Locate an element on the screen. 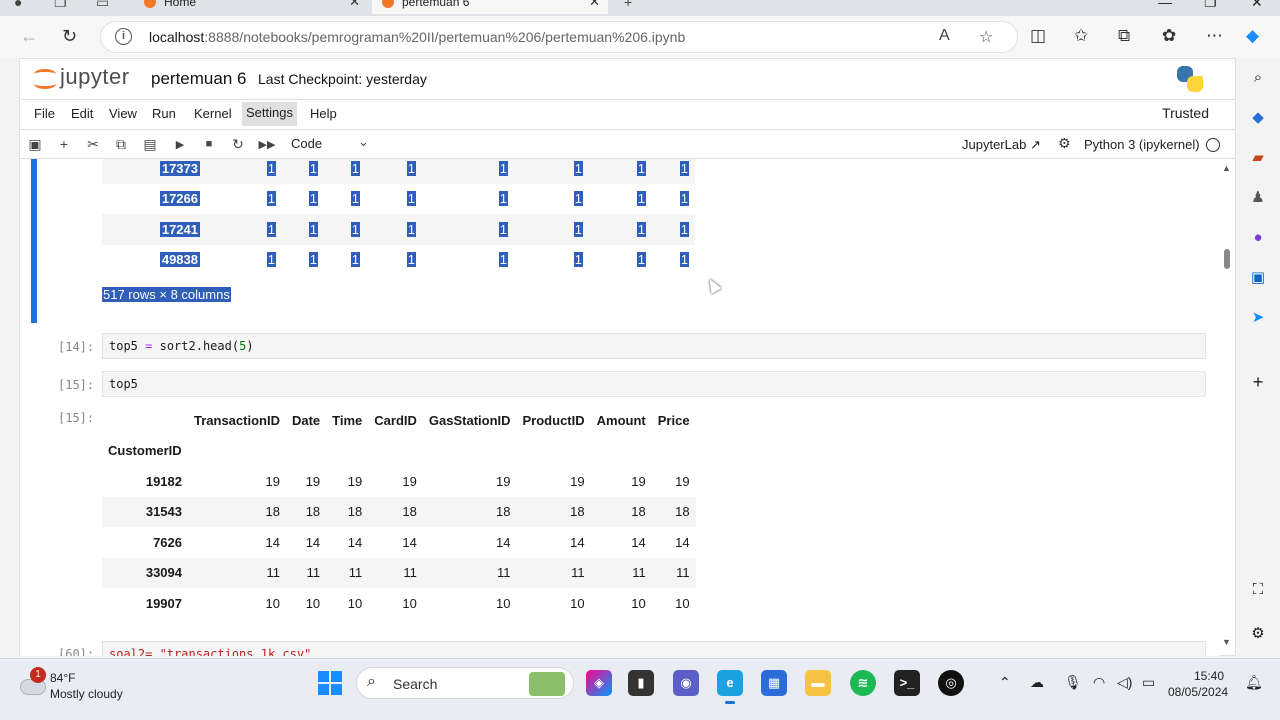 The image size is (1280, 720). sidebar-settings-icon: ⚙ is located at coordinates (1258, 634).